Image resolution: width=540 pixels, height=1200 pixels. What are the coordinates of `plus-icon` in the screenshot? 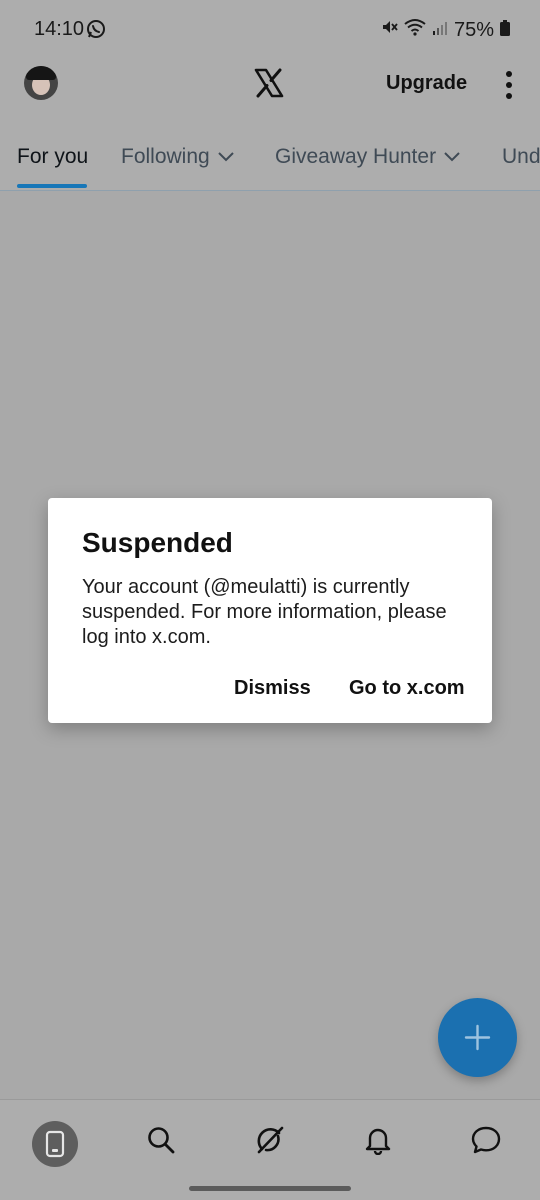 It's located at (477, 1037).